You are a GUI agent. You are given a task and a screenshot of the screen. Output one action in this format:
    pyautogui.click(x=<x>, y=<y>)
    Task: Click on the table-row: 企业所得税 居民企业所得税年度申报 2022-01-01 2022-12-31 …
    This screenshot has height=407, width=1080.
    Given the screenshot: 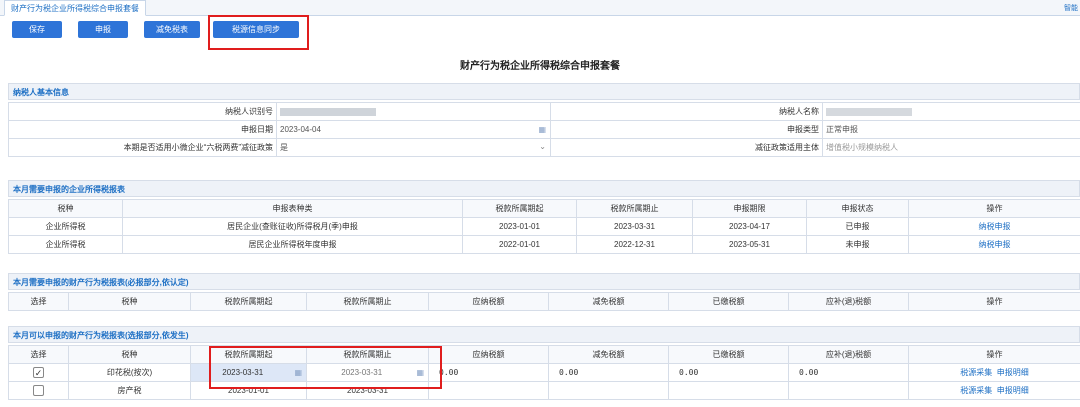 What is the action you would take?
    pyautogui.click(x=544, y=244)
    